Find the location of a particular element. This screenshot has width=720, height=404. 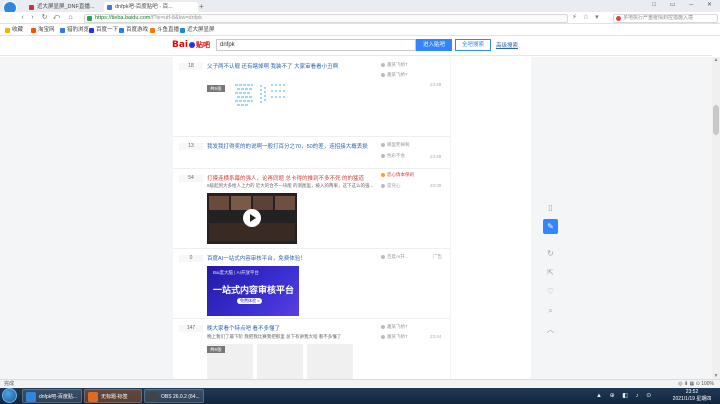

feedback-icon: ⌕ is located at coordinates (550, 310).